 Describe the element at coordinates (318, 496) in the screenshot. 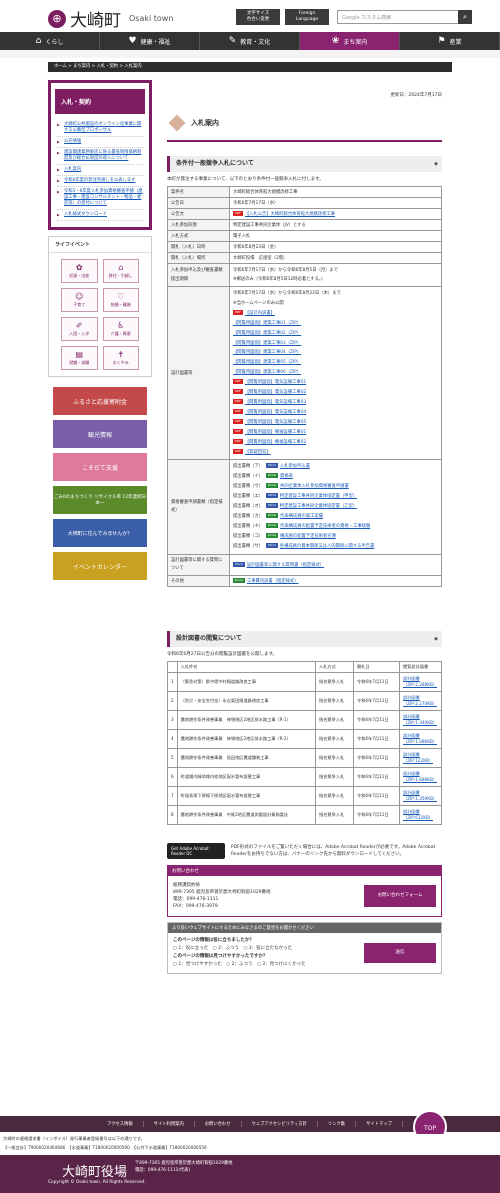

I see `qualification-doc-link: 特定建設工事共同企業体協定書（甲型）` at that location.